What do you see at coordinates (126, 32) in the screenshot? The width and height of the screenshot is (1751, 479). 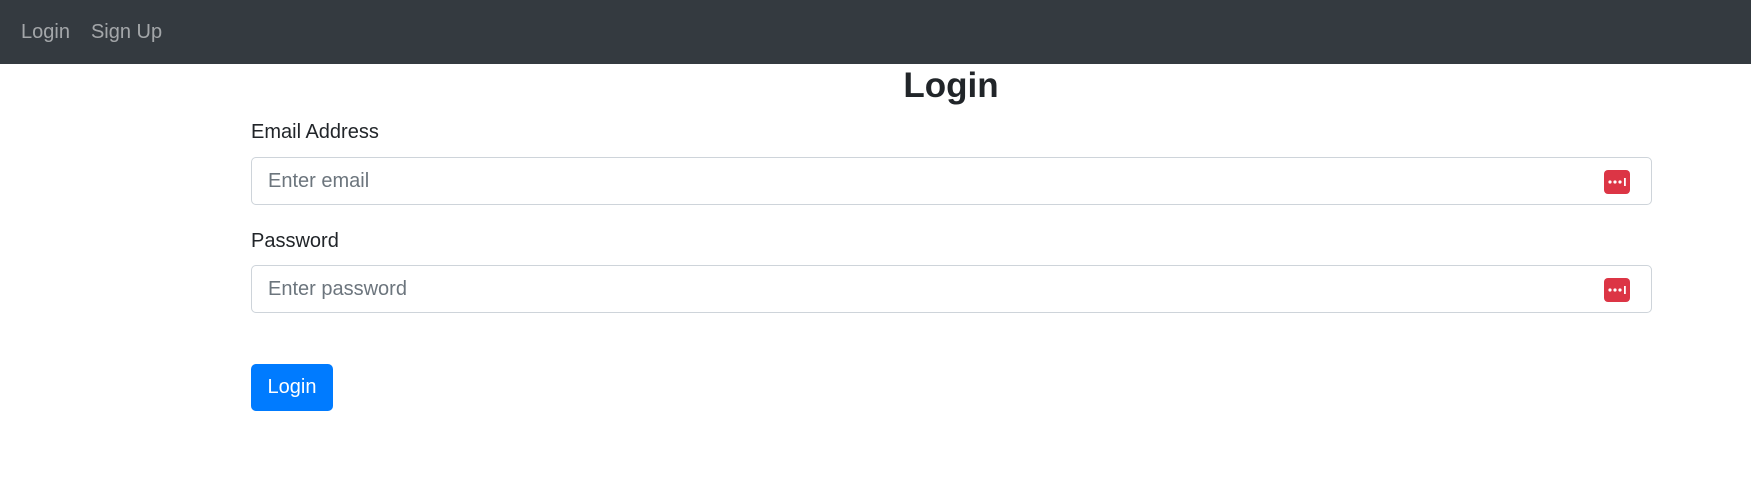 I see `nav-link-sign-up: Sign Up` at bounding box center [126, 32].